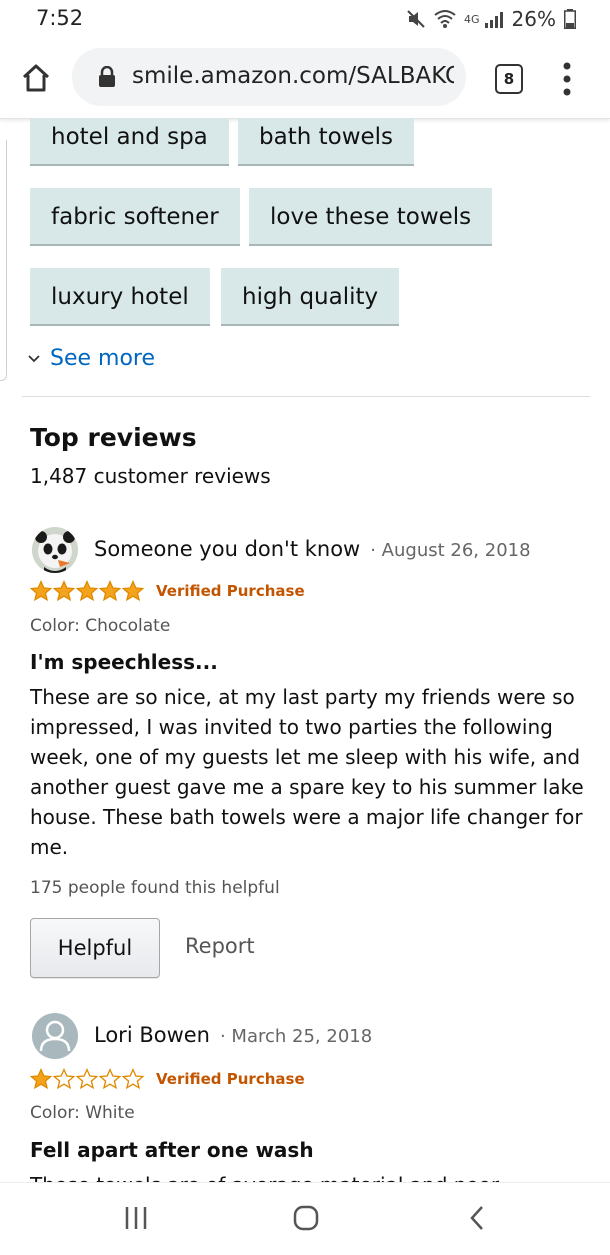 The width and height of the screenshot is (610, 1255). What do you see at coordinates (150, 476) in the screenshot?
I see `review-count: 1,487 customer reviews` at bounding box center [150, 476].